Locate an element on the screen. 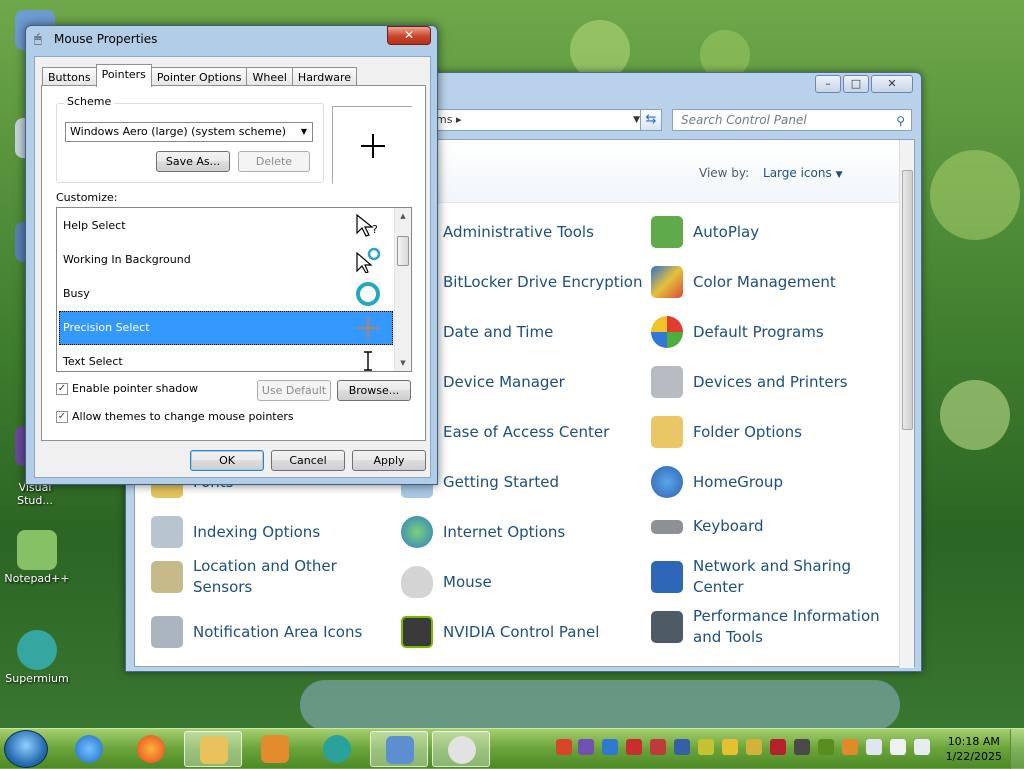 The height and width of the screenshot is (769, 1024). scroll-up-icon: ▲ is located at coordinates (403, 216).